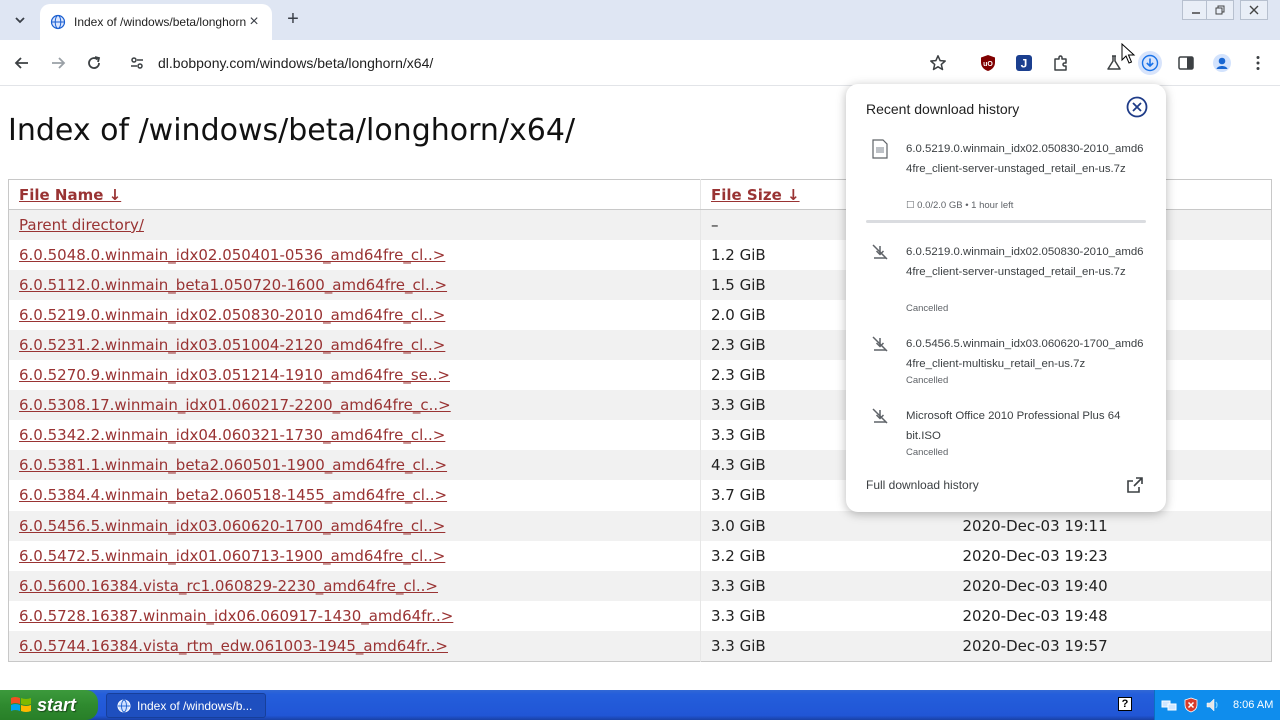 The width and height of the screenshot is (1280, 720). What do you see at coordinates (1125, 704) in the screenshot?
I see `help-icon: ?` at bounding box center [1125, 704].